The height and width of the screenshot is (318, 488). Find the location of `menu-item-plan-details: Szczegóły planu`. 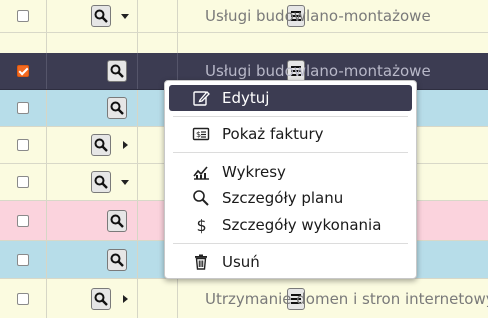

menu-item-plan-details: Szczegóły planu is located at coordinates (290, 198).